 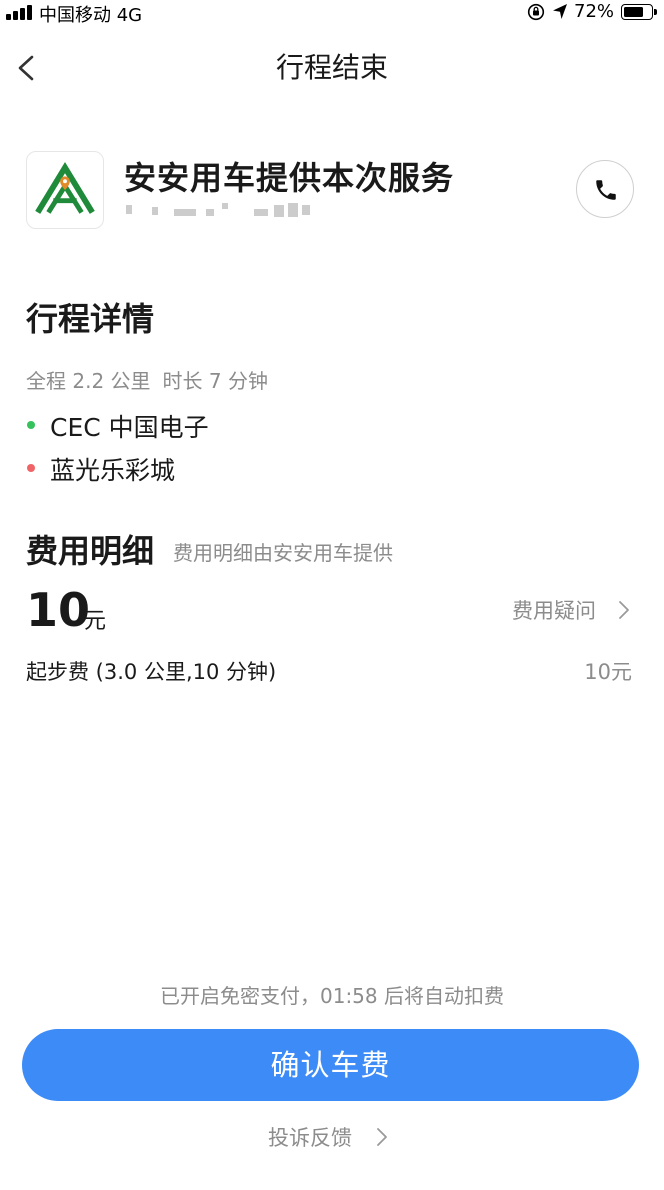 What do you see at coordinates (330, 1065) in the screenshot?
I see `confirm-fare-button: 确认车费` at bounding box center [330, 1065].